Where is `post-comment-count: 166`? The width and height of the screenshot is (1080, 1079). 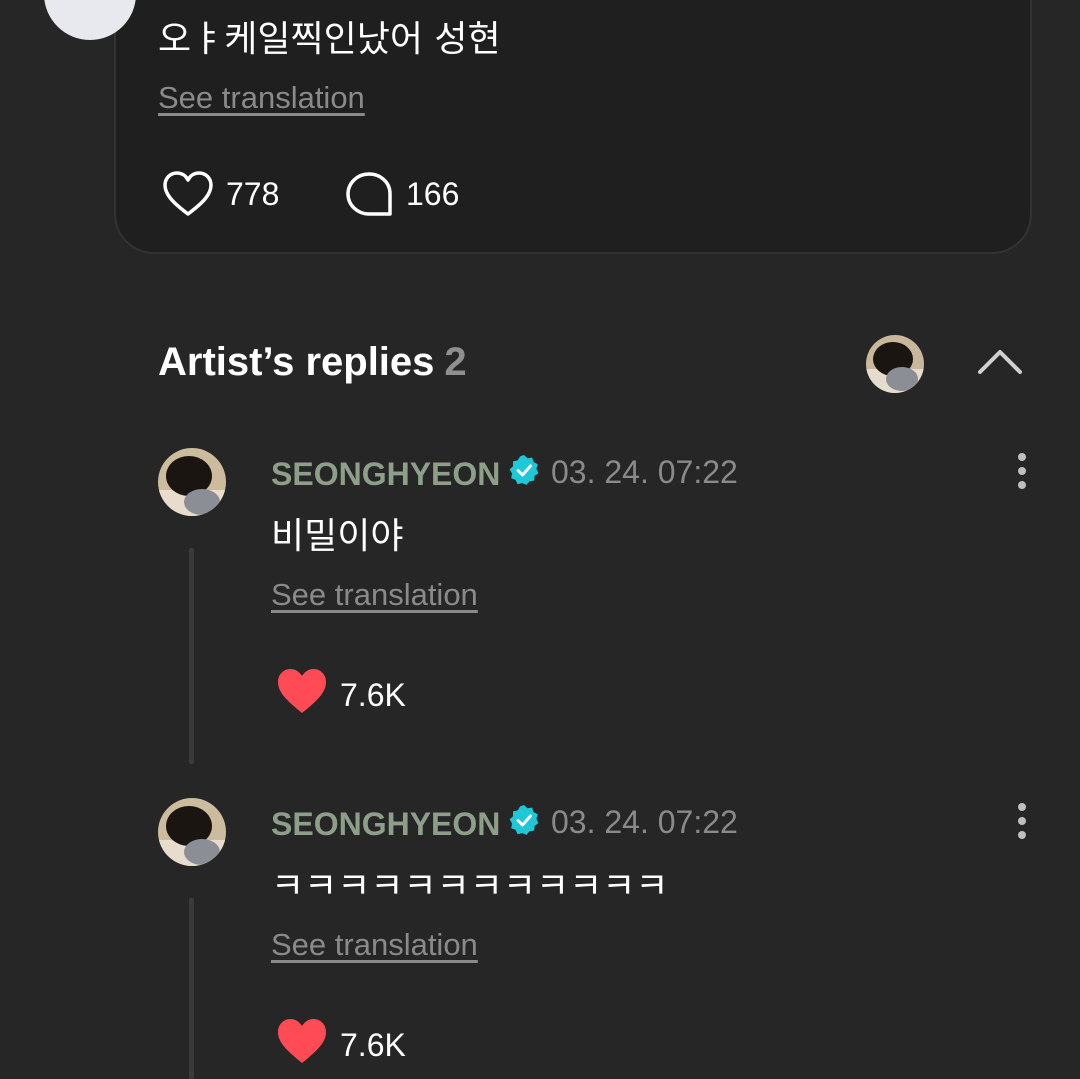 post-comment-count: 166 is located at coordinates (433, 193).